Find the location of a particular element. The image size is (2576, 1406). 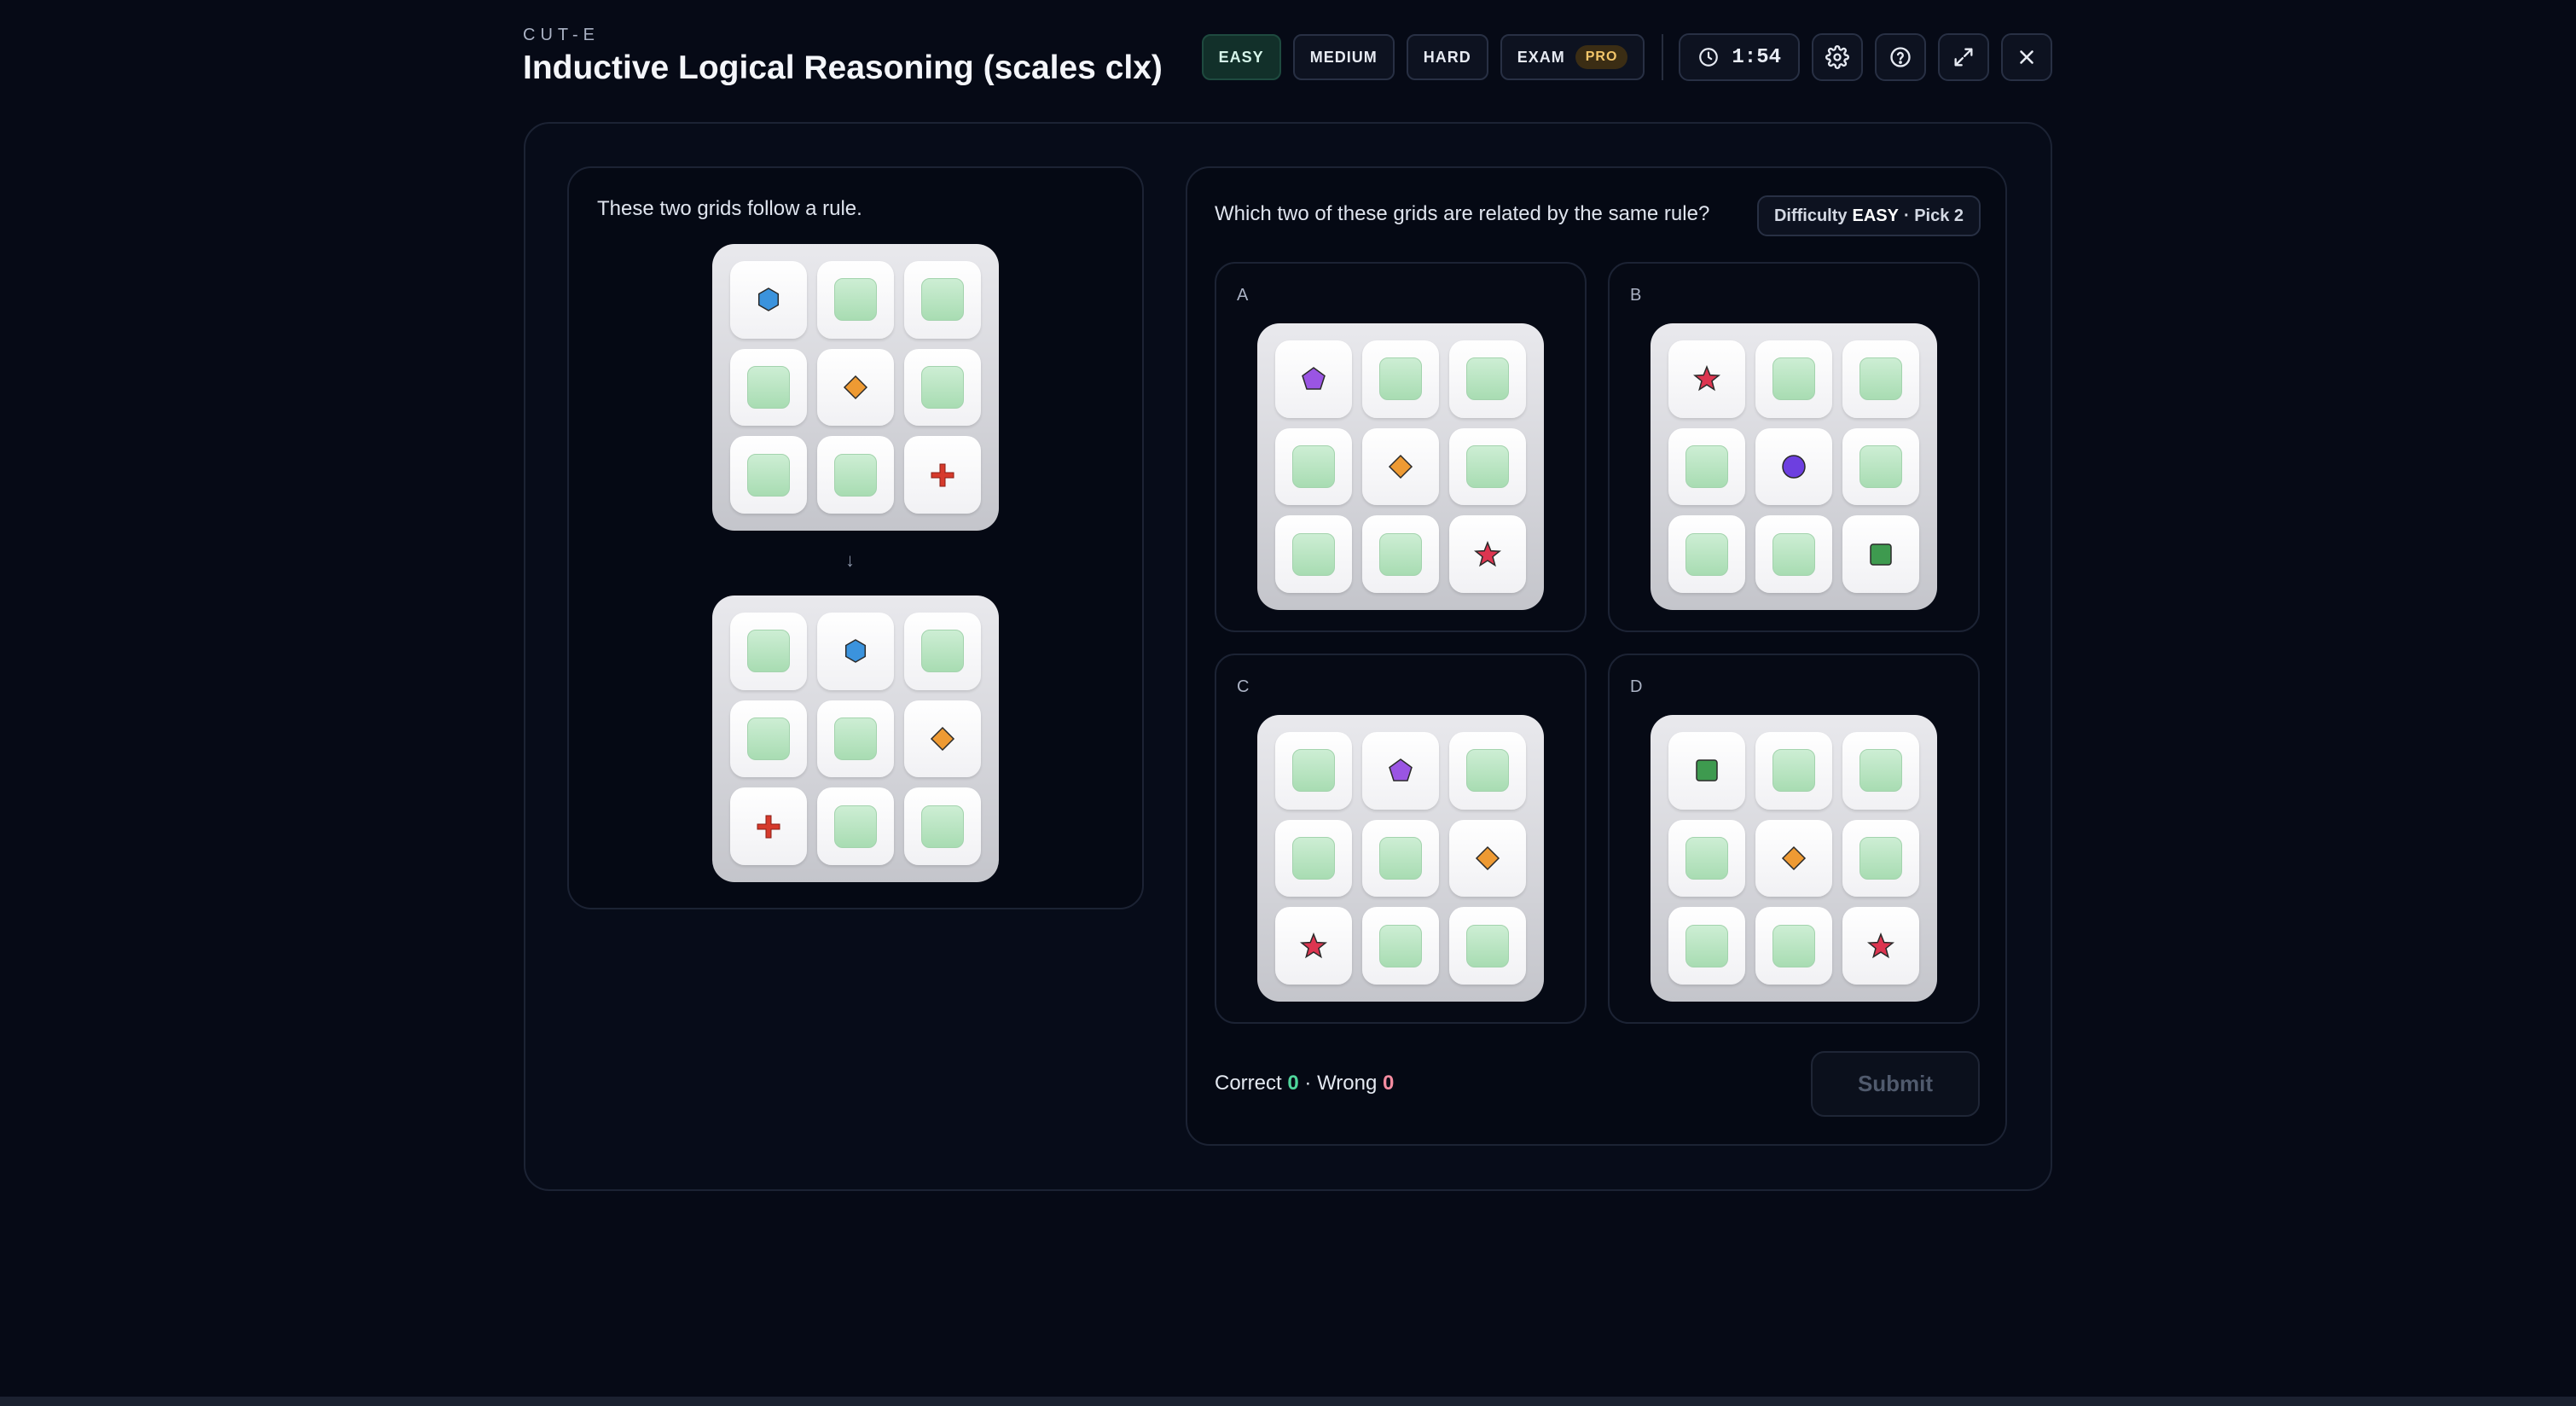

arrow-down-icon: ↓ is located at coordinates (850, 560).